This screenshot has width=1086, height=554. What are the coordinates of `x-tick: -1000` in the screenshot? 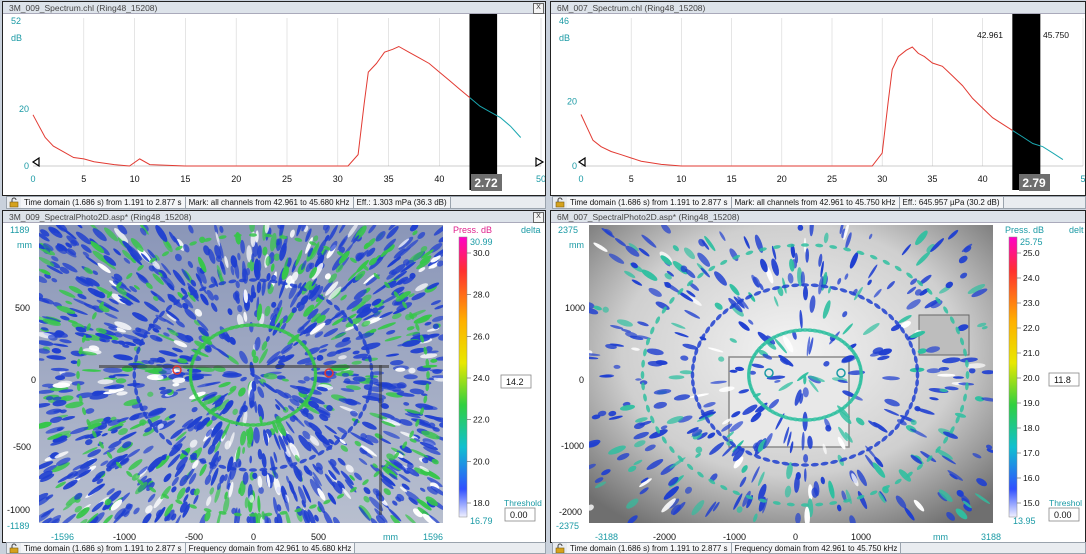 It's located at (734, 537).